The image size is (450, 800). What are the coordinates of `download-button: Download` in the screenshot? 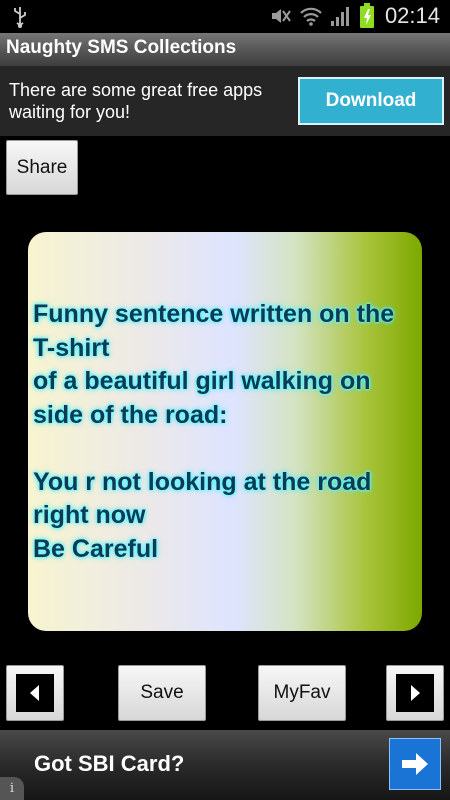 It's located at (371, 101).